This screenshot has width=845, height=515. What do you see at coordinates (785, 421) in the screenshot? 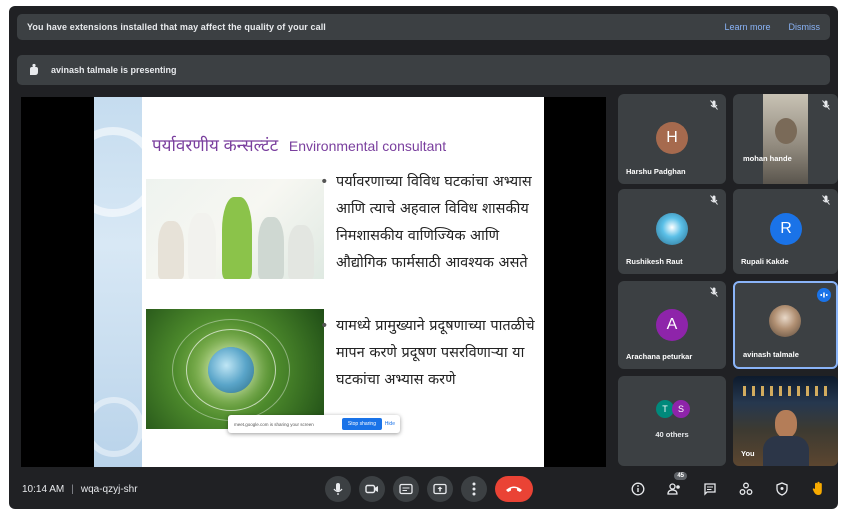
I see `self-view-tile: You` at bounding box center [785, 421].